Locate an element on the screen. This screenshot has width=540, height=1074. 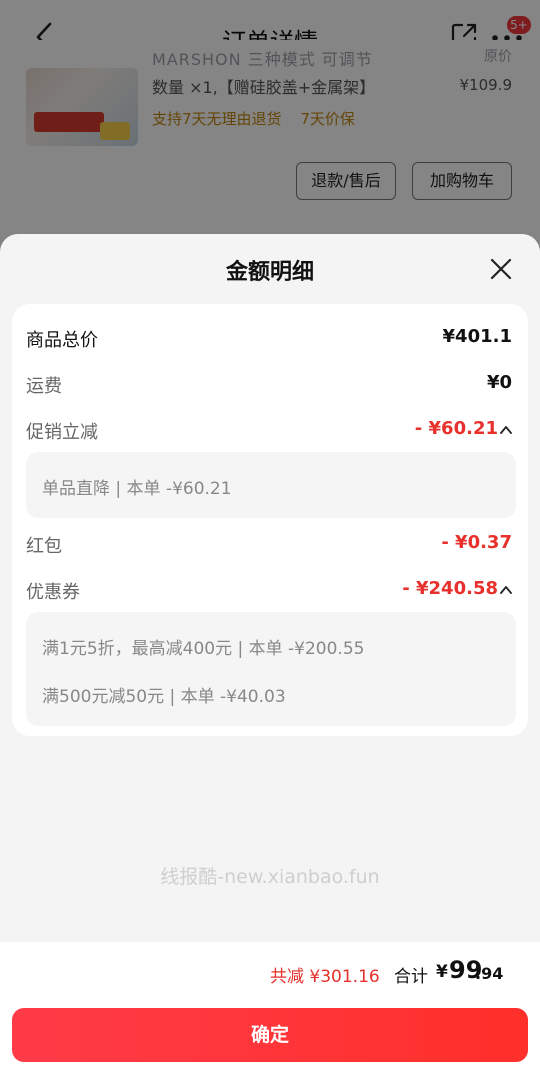
total-label: 商品总价 is located at coordinates (62, 340).